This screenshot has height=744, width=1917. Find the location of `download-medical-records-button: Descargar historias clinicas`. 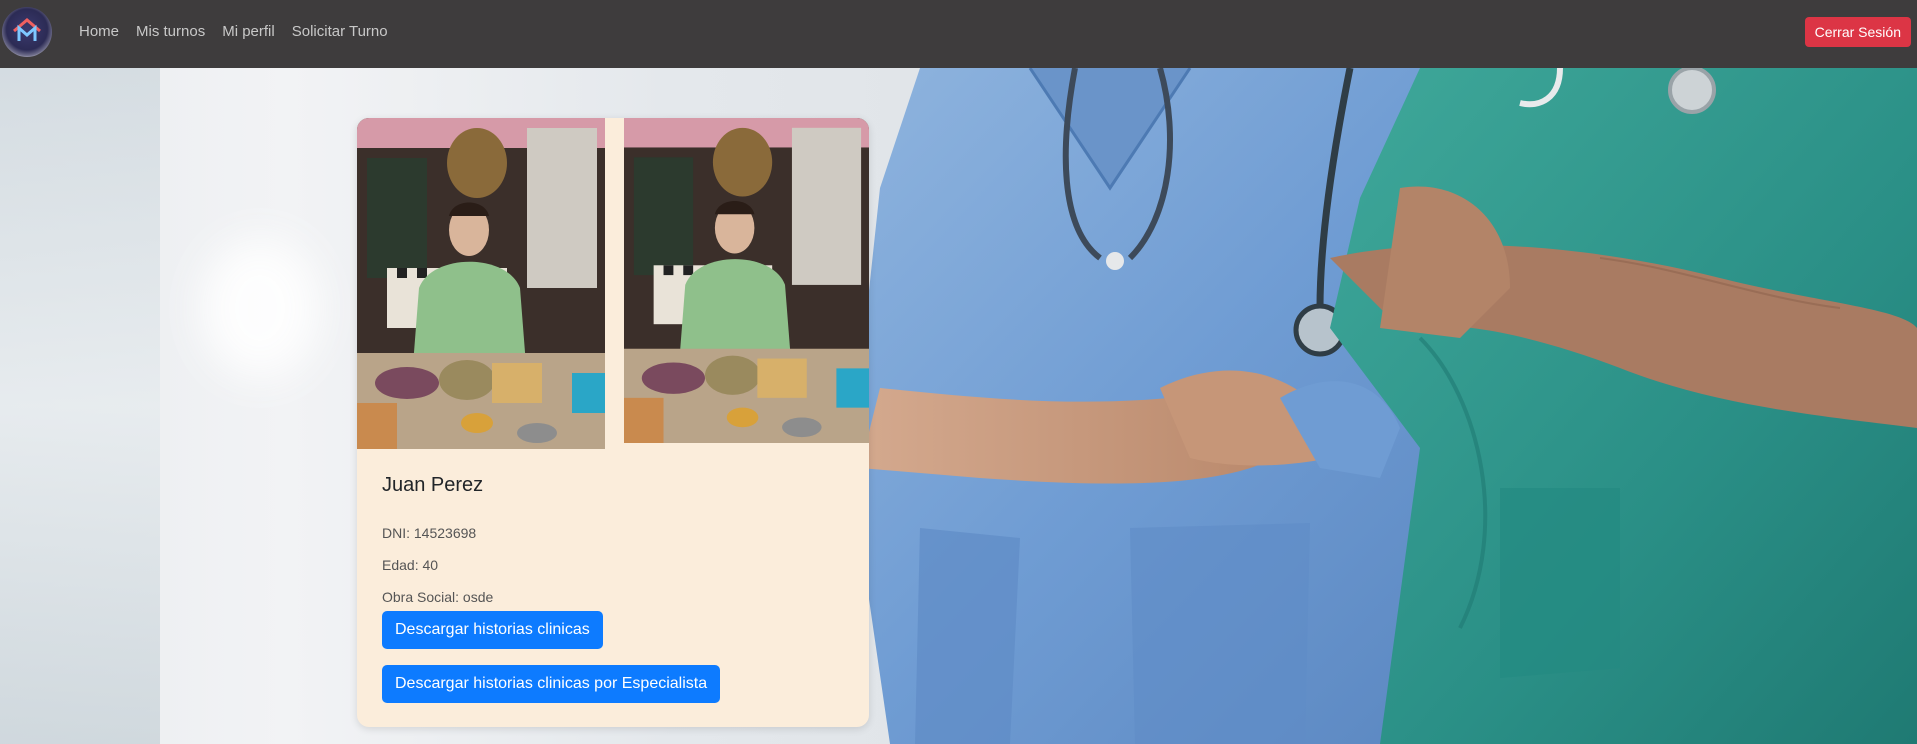

download-medical-records-button: Descargar historias clinicas is located at coordinates (492, 630).